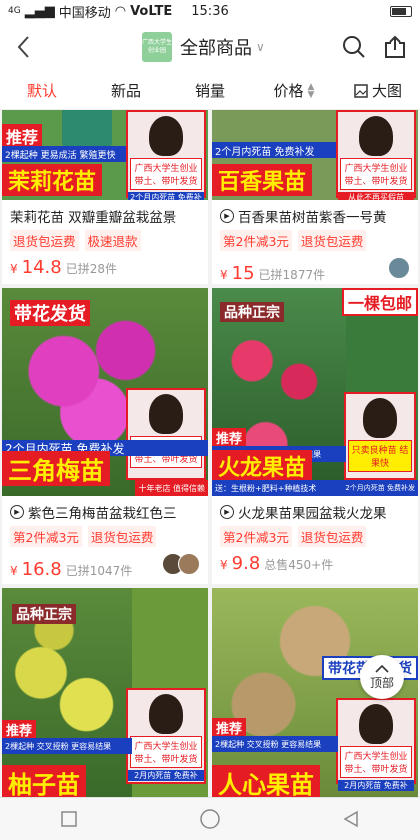  I want to click on header: 广西大学生创业园 全部商品 ∨, so click(210, 47).